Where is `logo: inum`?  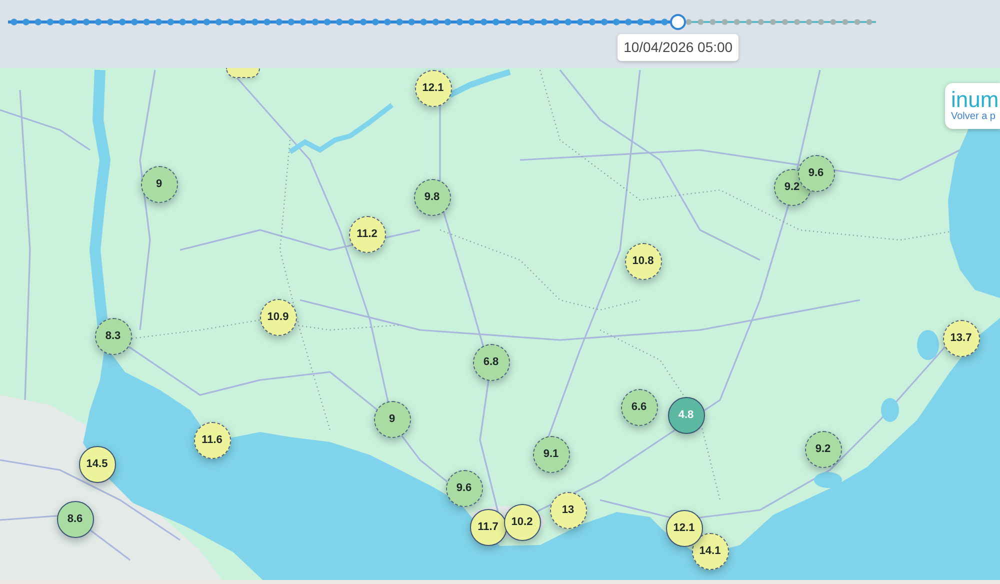
logo: inum is located at coordinates (975, 100).